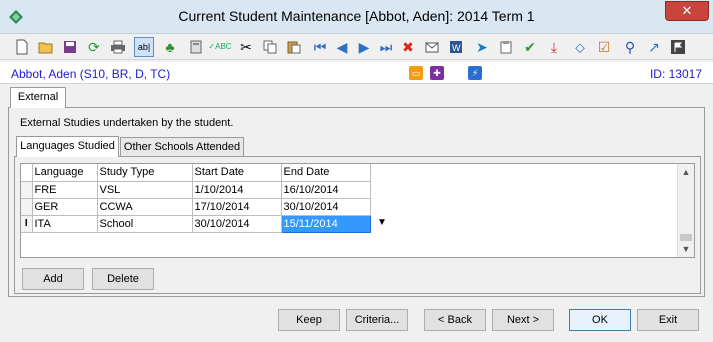 Image resolution: width=713 pixels, height=342 pixels. I want to click on table-row: I ITA School 30/10/2014 15/11/2014, so click(196, 223).